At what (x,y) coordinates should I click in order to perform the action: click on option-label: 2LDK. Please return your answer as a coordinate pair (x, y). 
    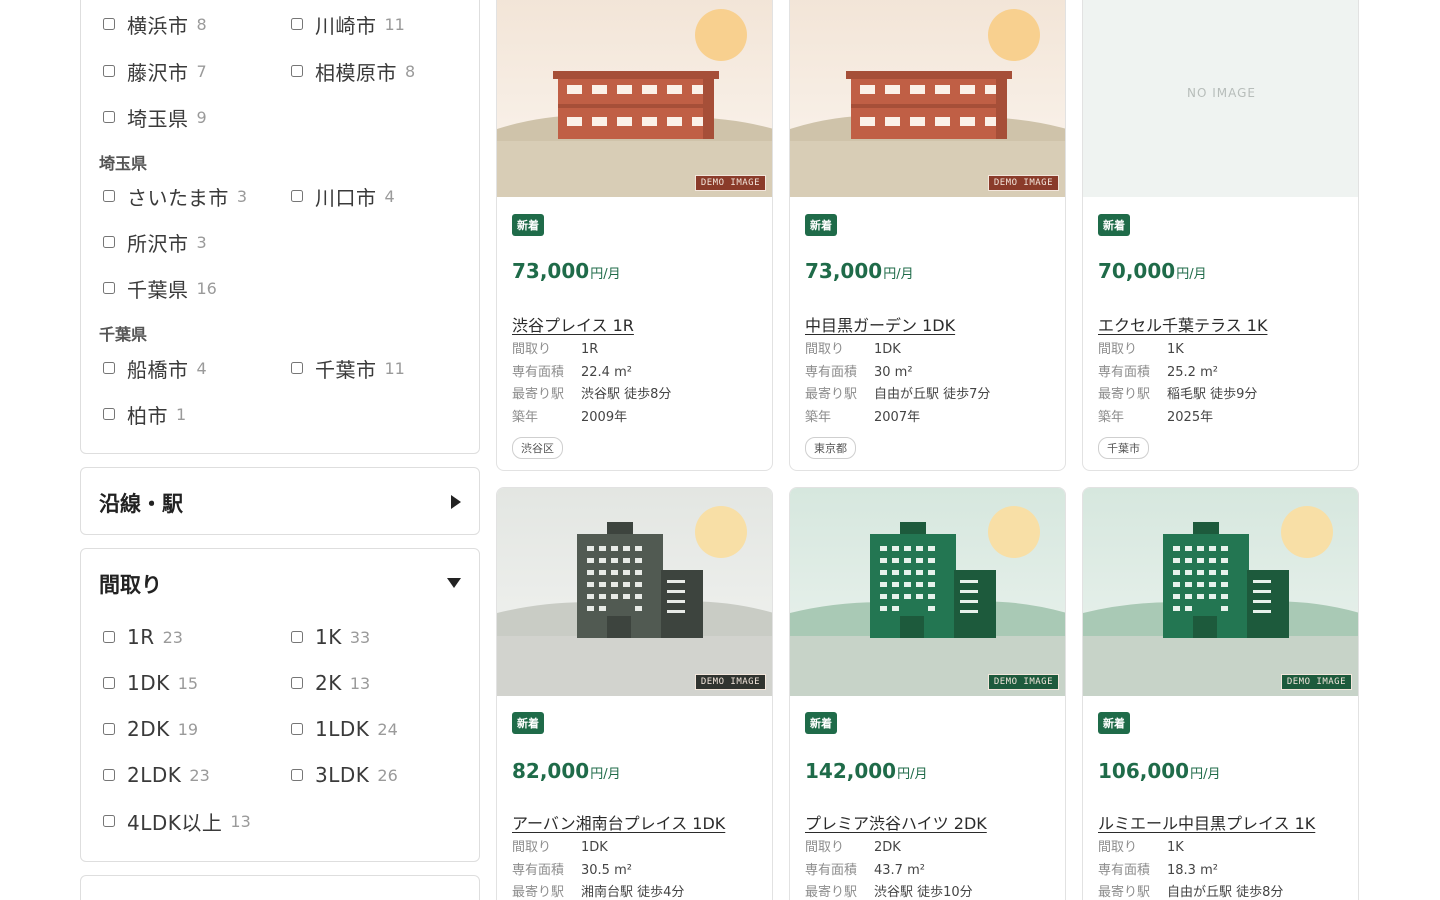
    Looking at the image, I should click on (154, 775).